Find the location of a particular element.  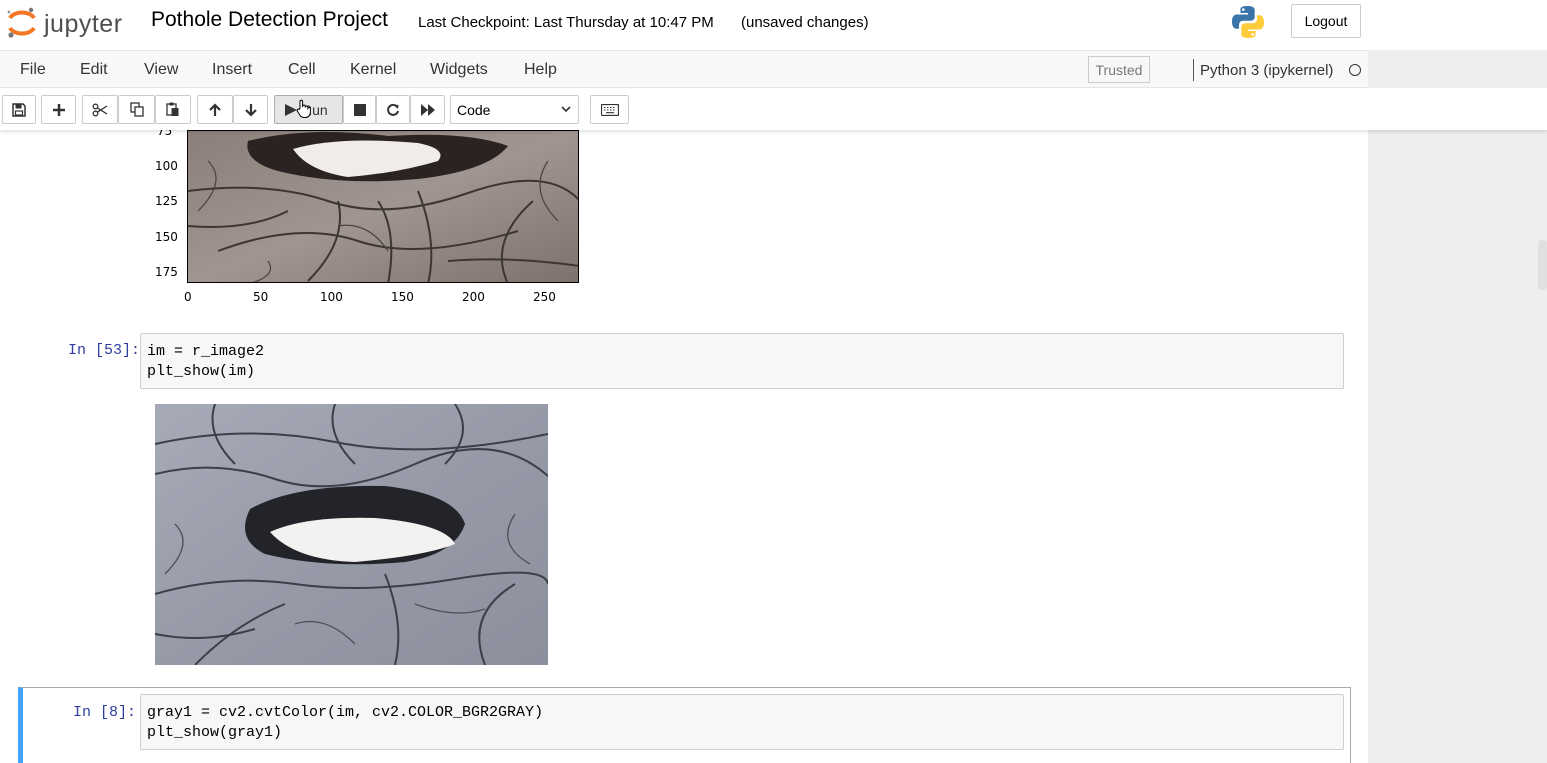

arrow-down-icon is located at coordinates (250, 110).